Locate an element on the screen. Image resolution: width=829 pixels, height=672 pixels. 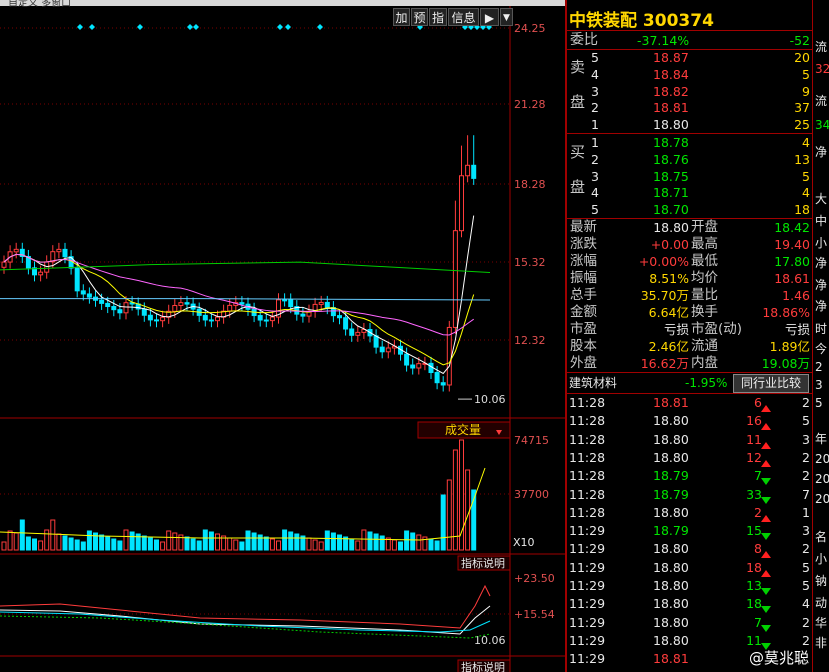
level: 5 is located at coordinates (595, 57).